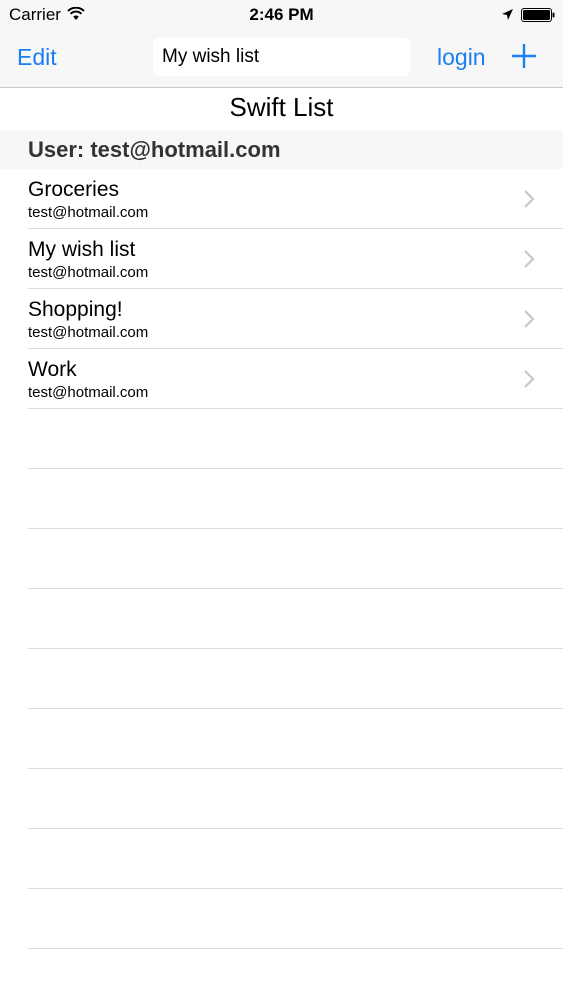 The width and height of the screenshot is (563, 1000). What do you see at coordinates (281, 319) in the screenshot?
I see `list-row-shopping: Shopping! test@hotmail.com` at bounding box center [281, 319].